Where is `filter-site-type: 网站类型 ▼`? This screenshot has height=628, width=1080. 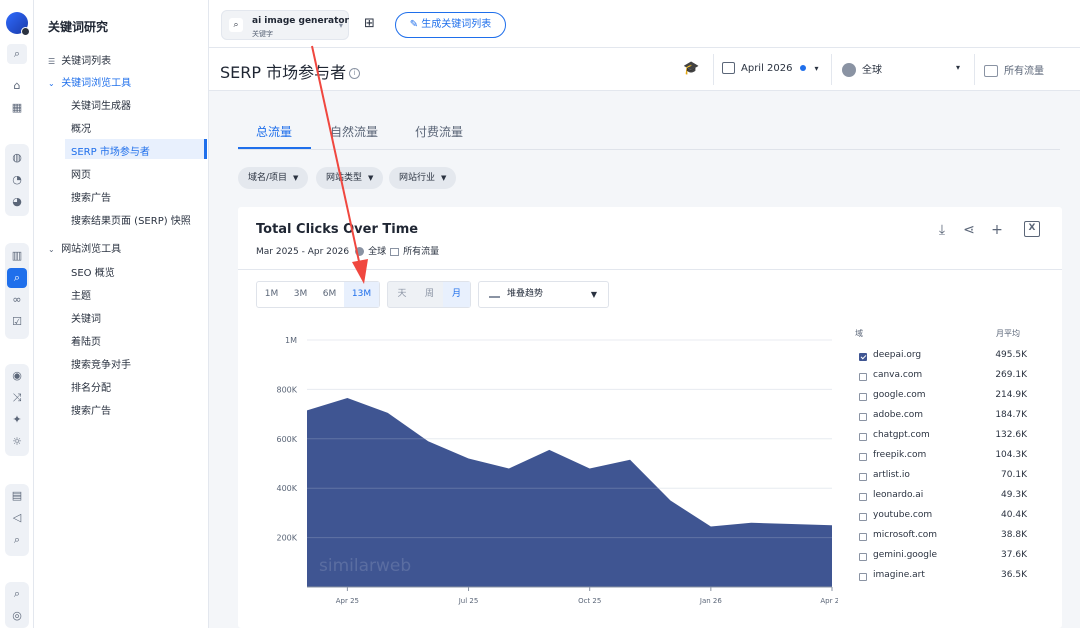 filter-site-type: 网站类型 ▼ is located at coordinates (350, 178).